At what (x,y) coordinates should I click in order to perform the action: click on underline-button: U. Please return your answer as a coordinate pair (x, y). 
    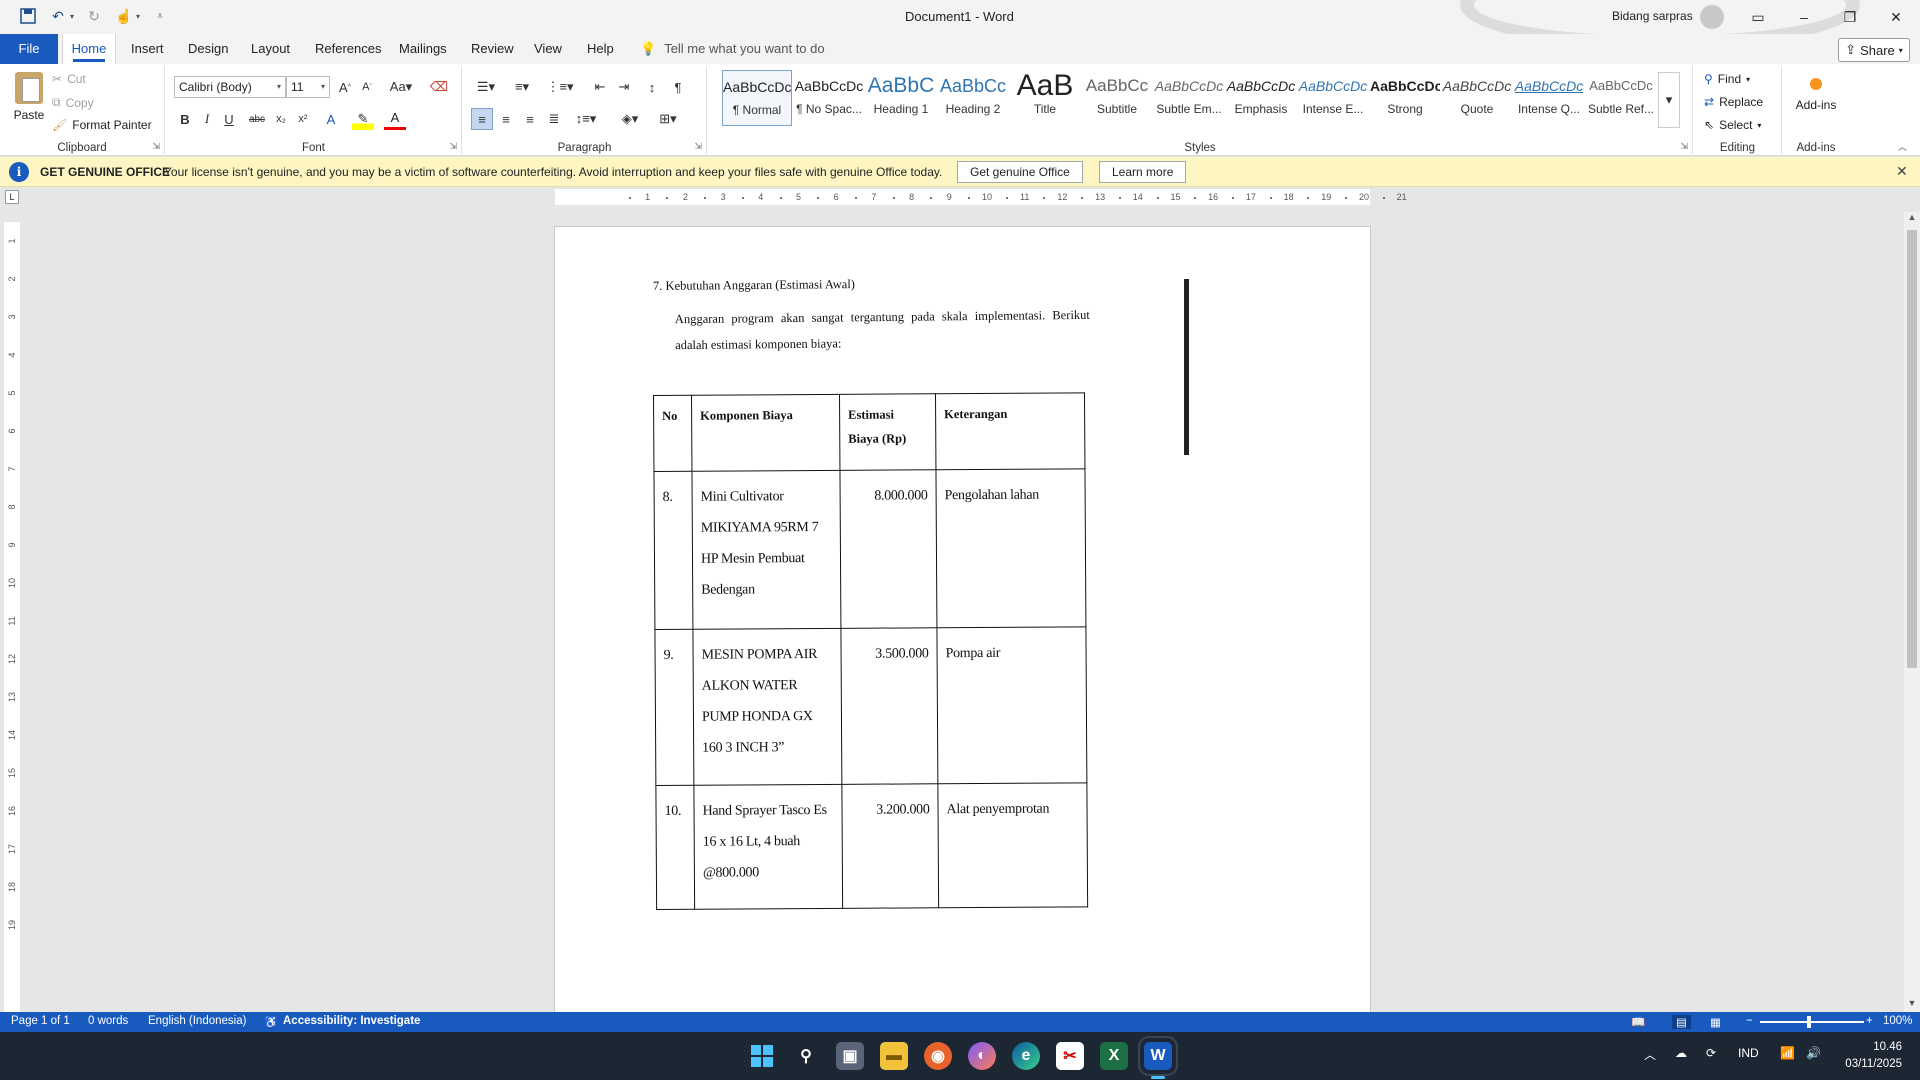
    Looking at the image, I should click on (229, 119).